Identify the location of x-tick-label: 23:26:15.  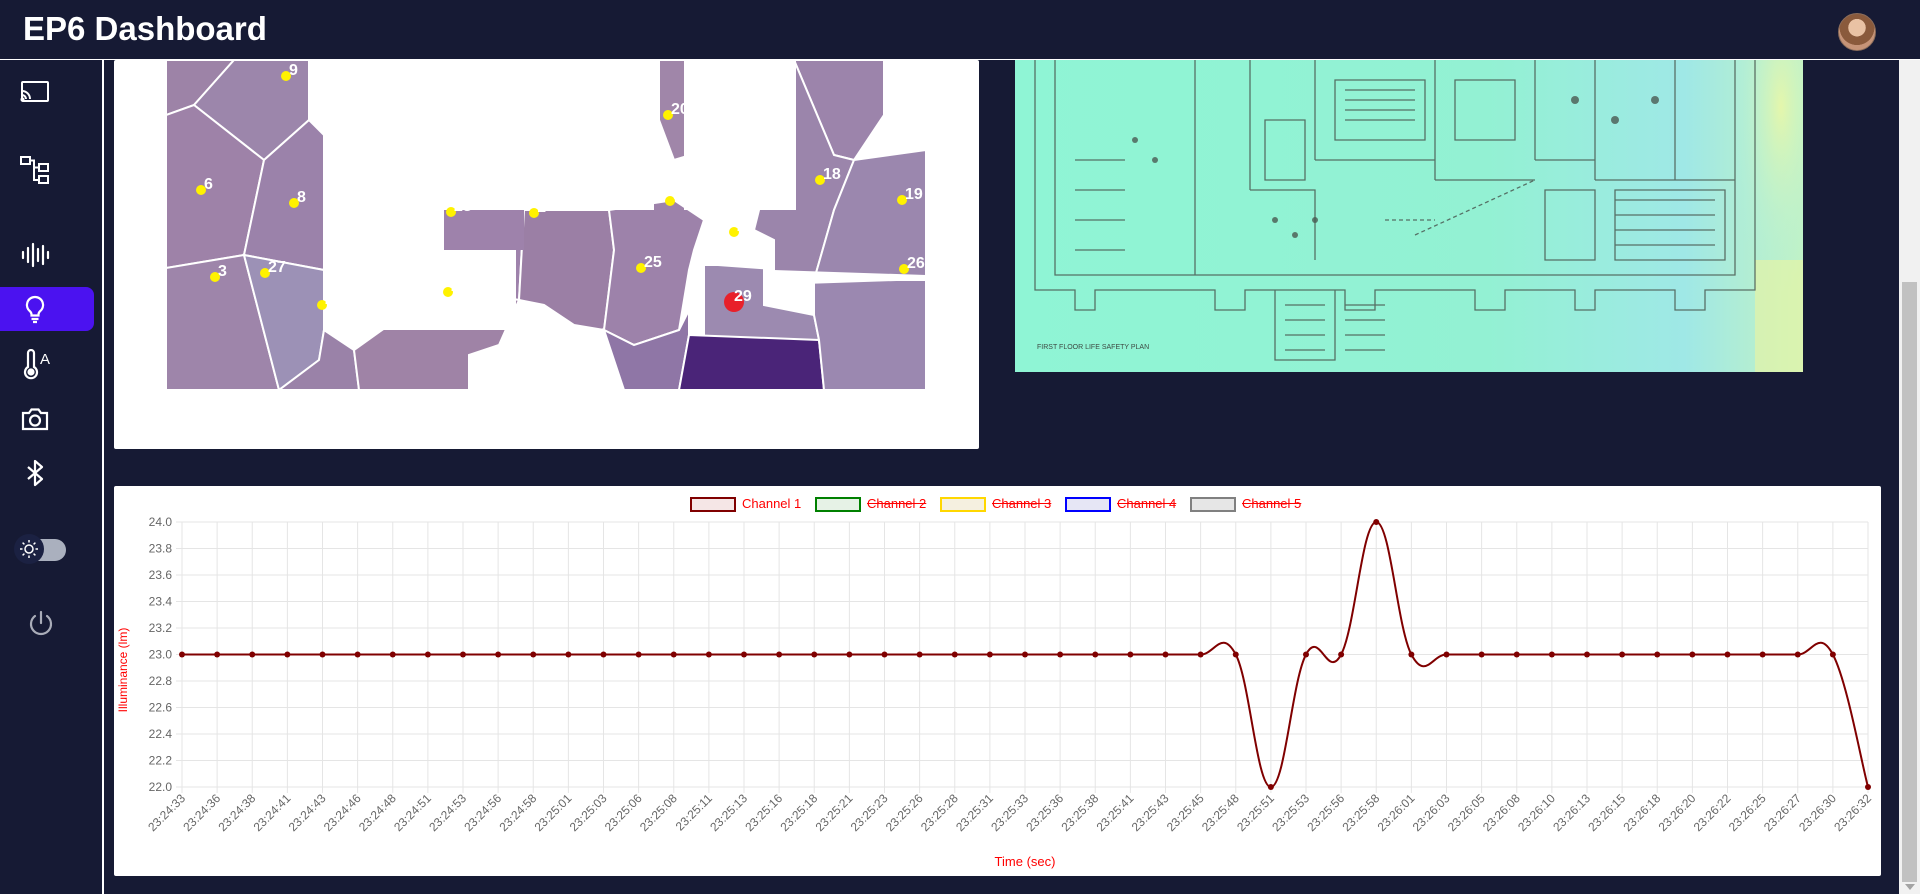
(1606, 812).